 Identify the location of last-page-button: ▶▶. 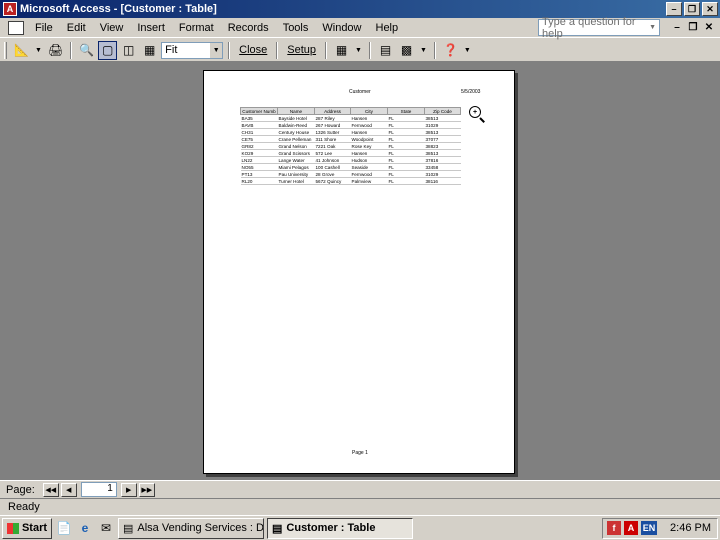
(146, 489).